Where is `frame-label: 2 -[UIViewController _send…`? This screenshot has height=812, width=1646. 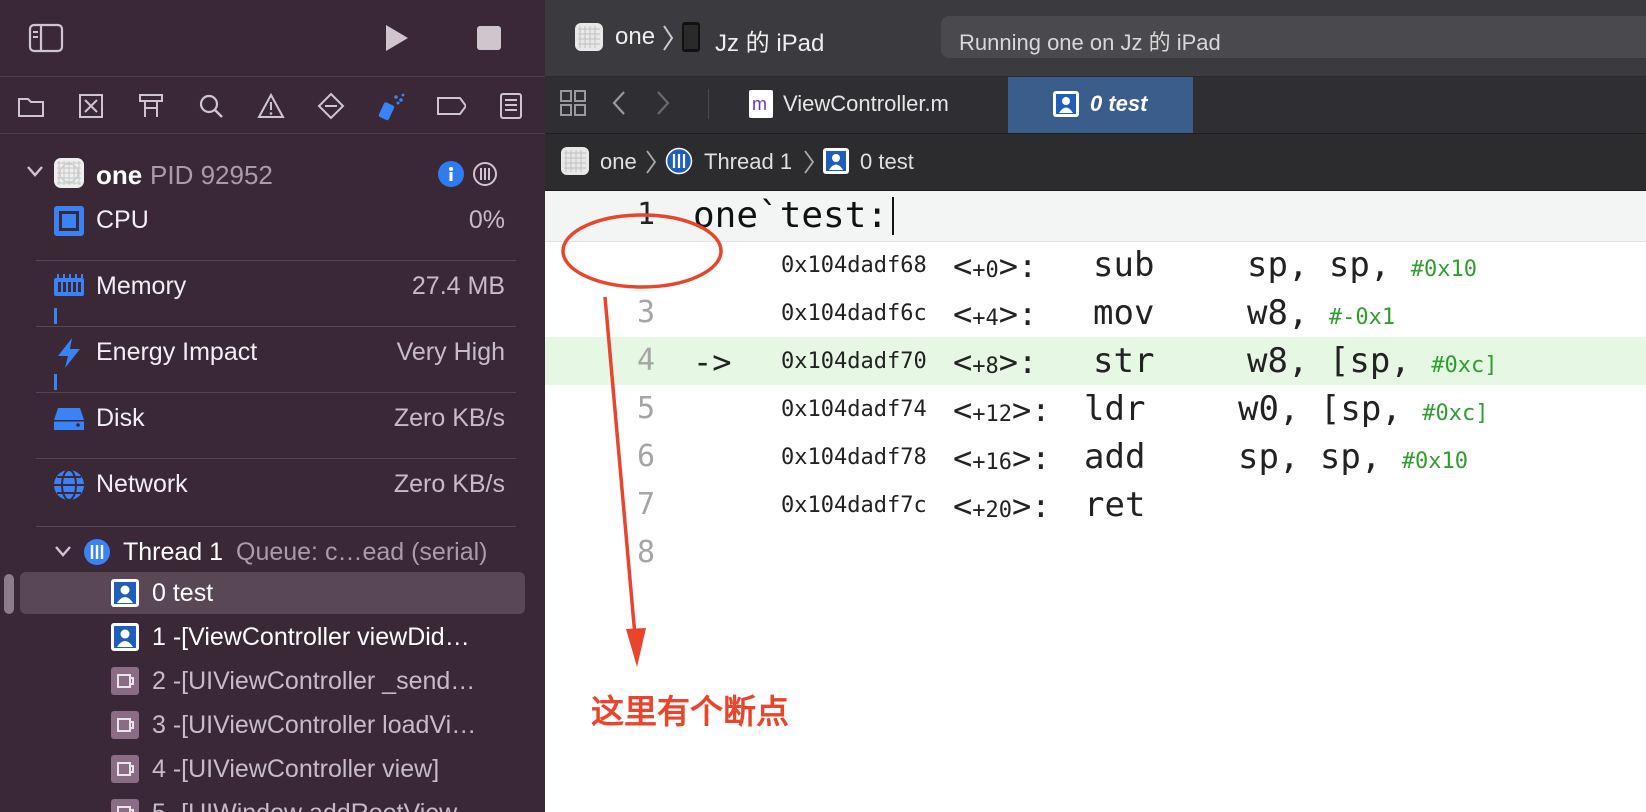 frame-label: 2 -[UIViewController _send… is located at coordinates (314, 681).